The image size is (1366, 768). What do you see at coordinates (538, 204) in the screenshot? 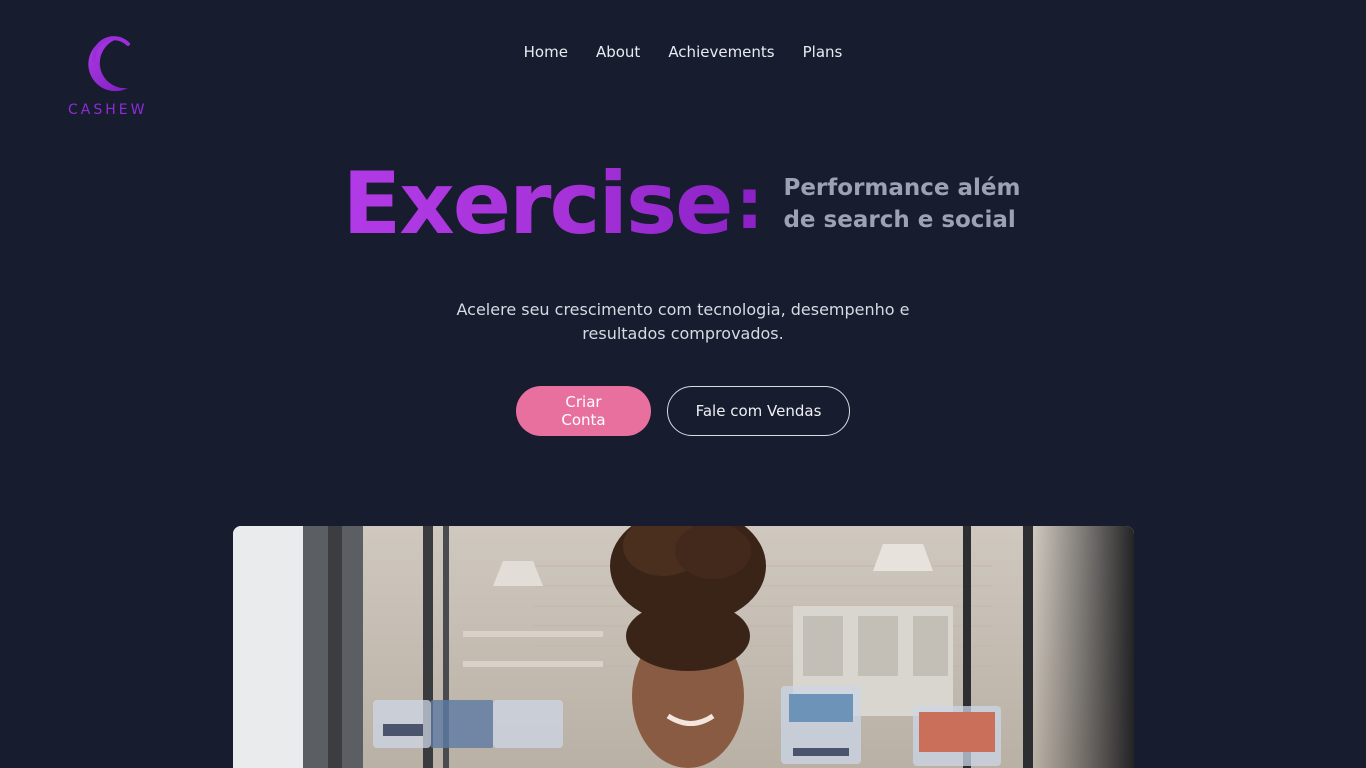
I see `hero-title: Exercise` at bounding box center [538, 204].